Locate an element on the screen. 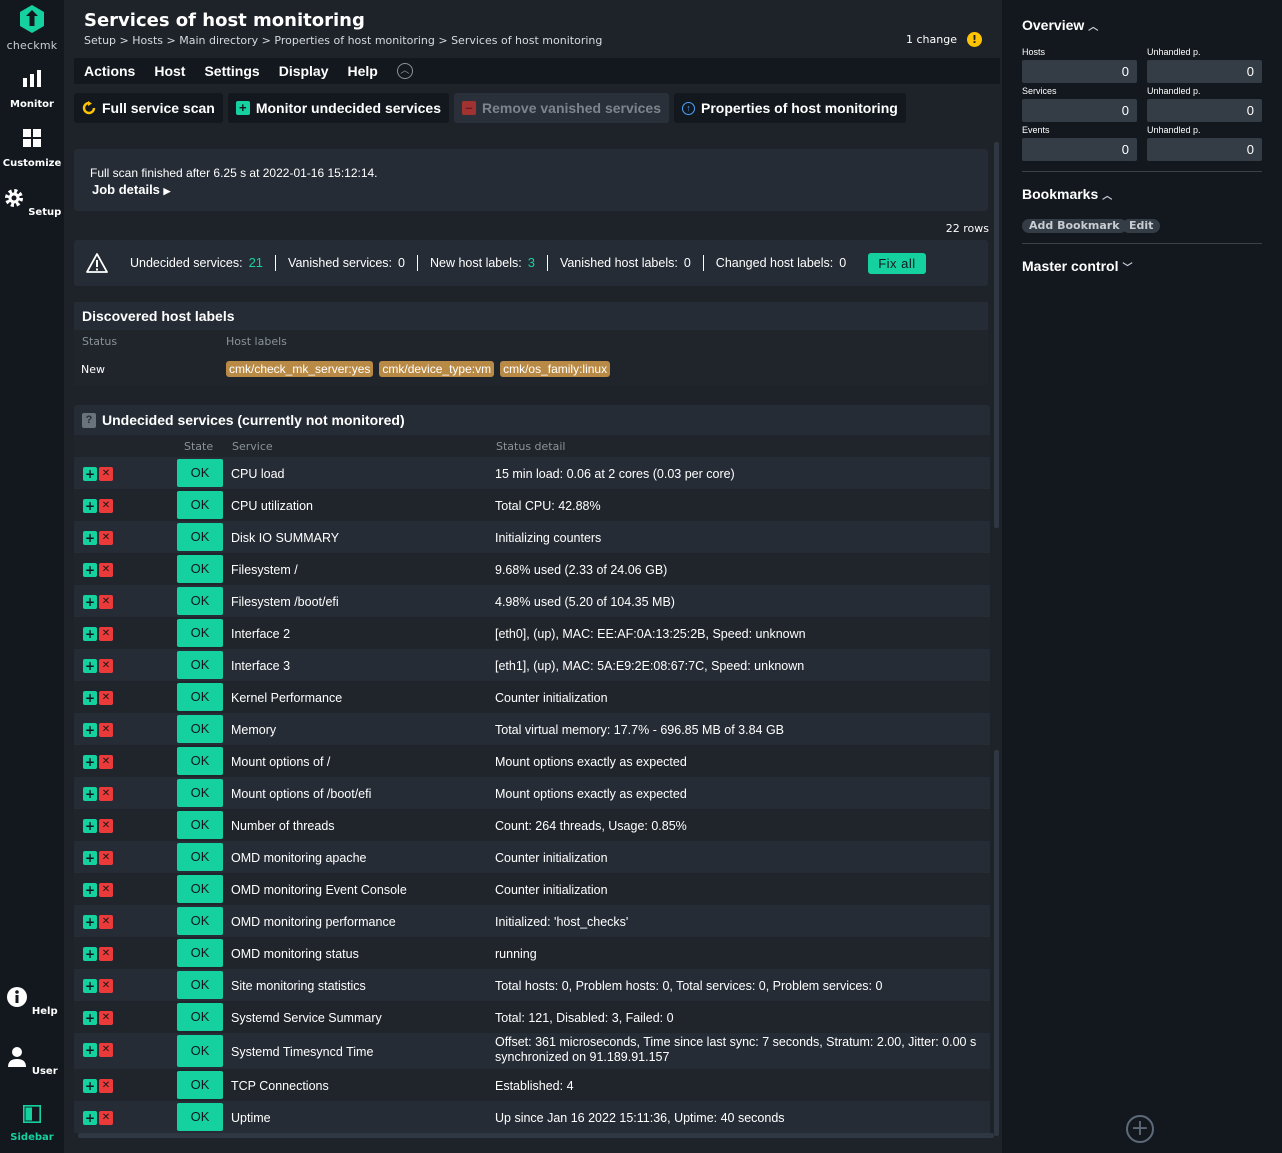 The height and width of the screenshot is (1153, 1282). service-name: Mount options of / is located at coordinates (280, 762).